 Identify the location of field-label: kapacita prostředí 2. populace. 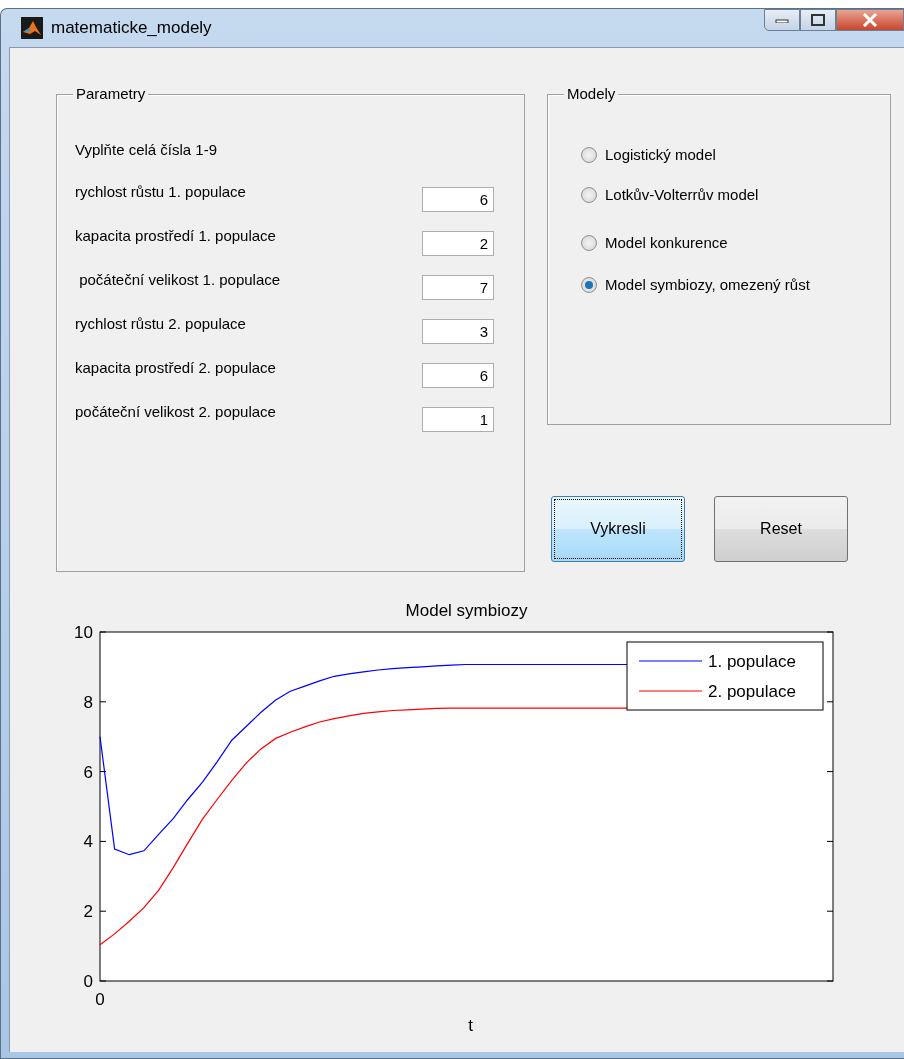
(175, 368).